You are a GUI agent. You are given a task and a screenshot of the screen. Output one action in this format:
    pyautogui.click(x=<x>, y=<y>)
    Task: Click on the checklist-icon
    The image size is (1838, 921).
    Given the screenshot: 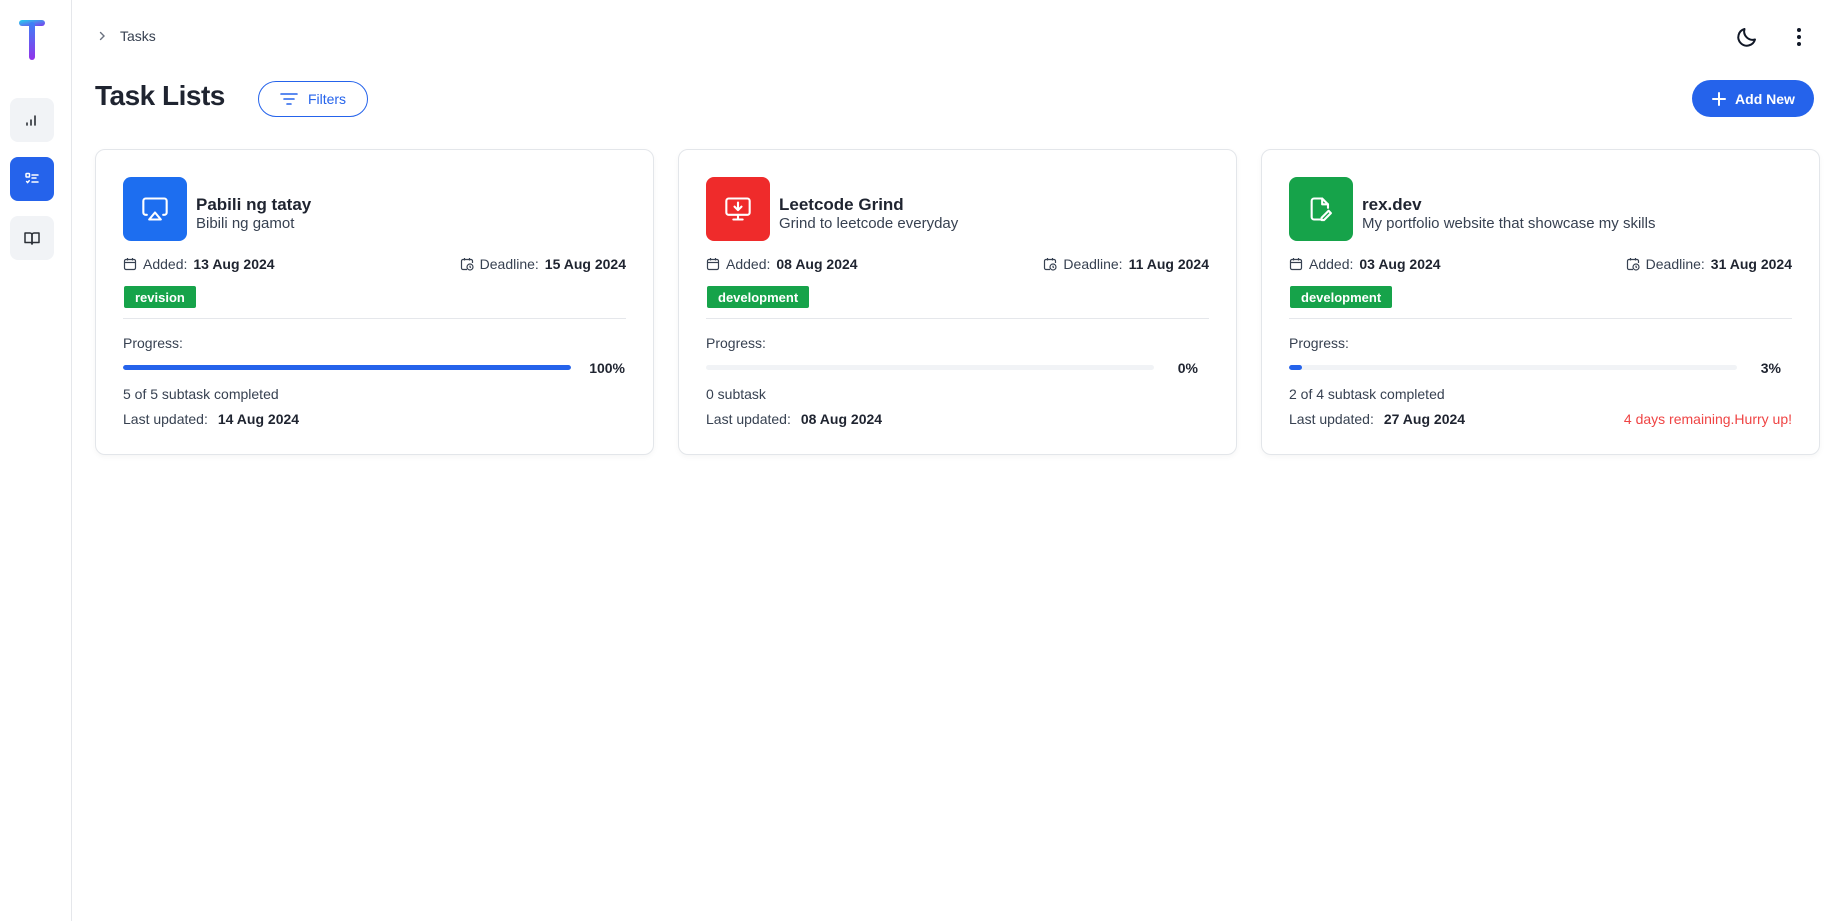 What is the action you would take?
    pyautogui.click(x=32, y=178)
    